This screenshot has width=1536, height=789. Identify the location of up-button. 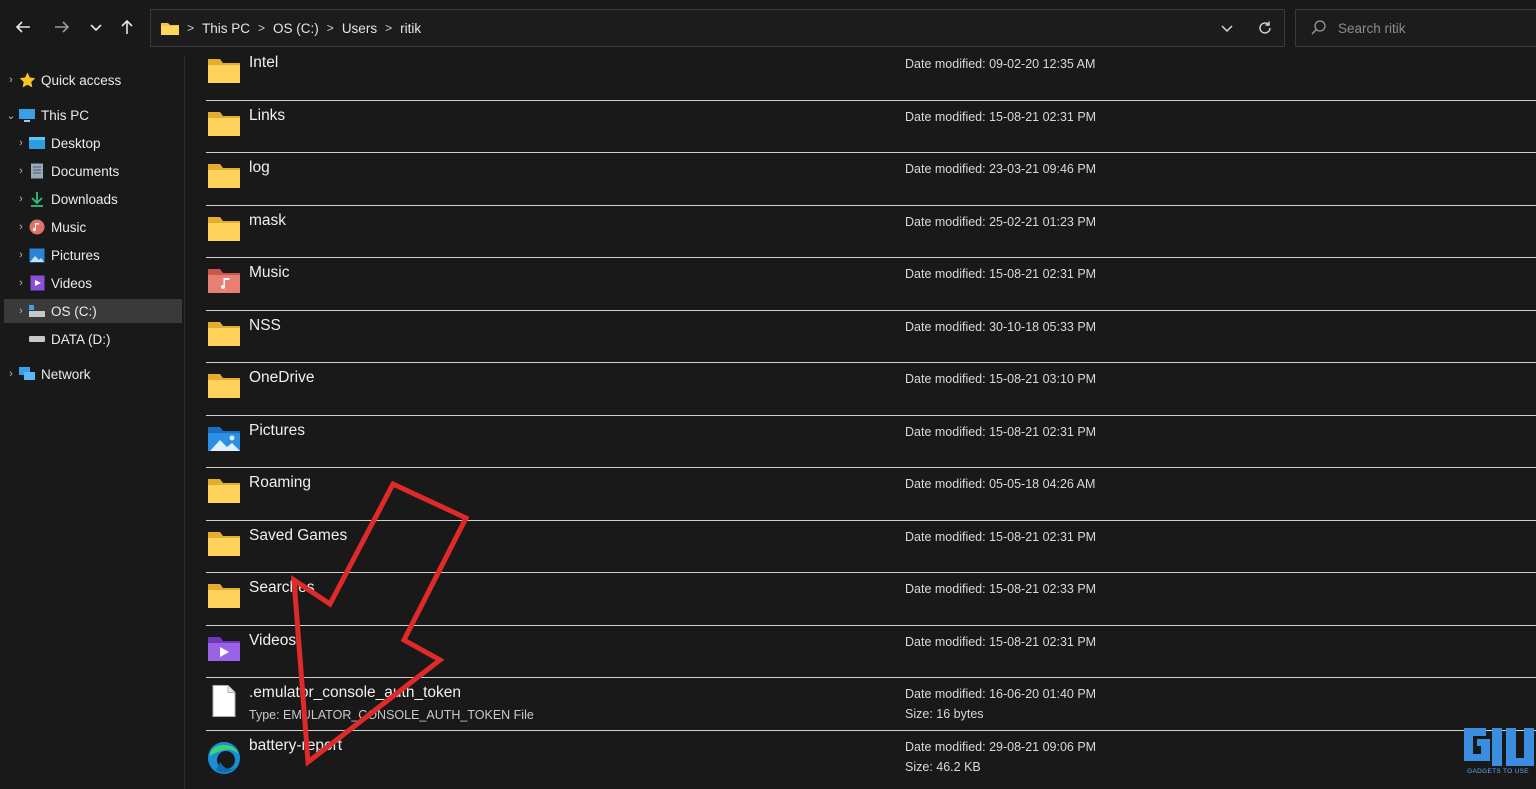
(127, 27).